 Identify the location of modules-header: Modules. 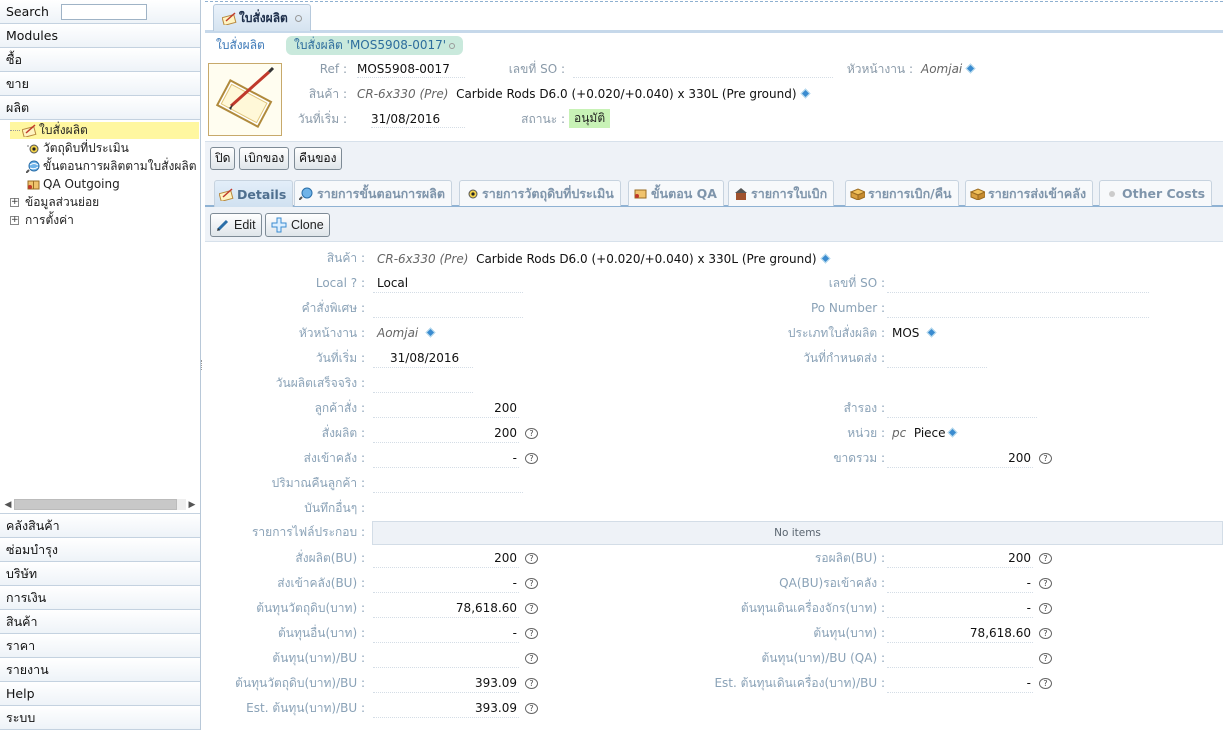
(100, 36).